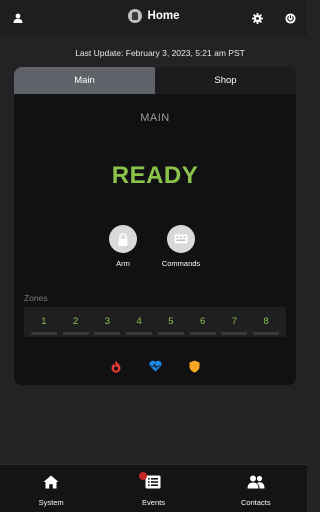 The height and width of the screenshot is (512, 320). I want to click on system-status: READY, so click(155, 175).